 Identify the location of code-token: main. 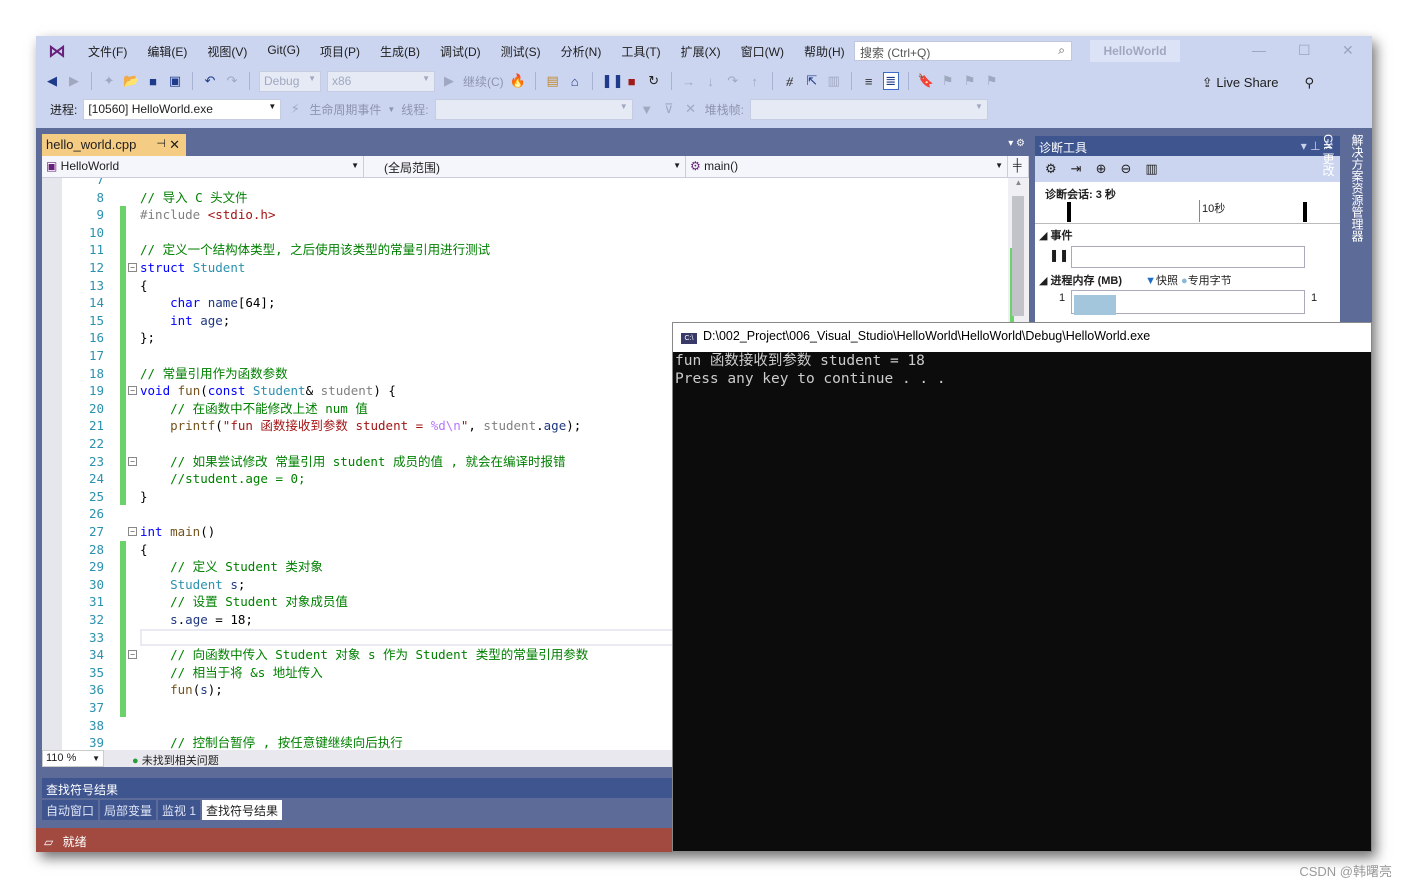
(185, 531).